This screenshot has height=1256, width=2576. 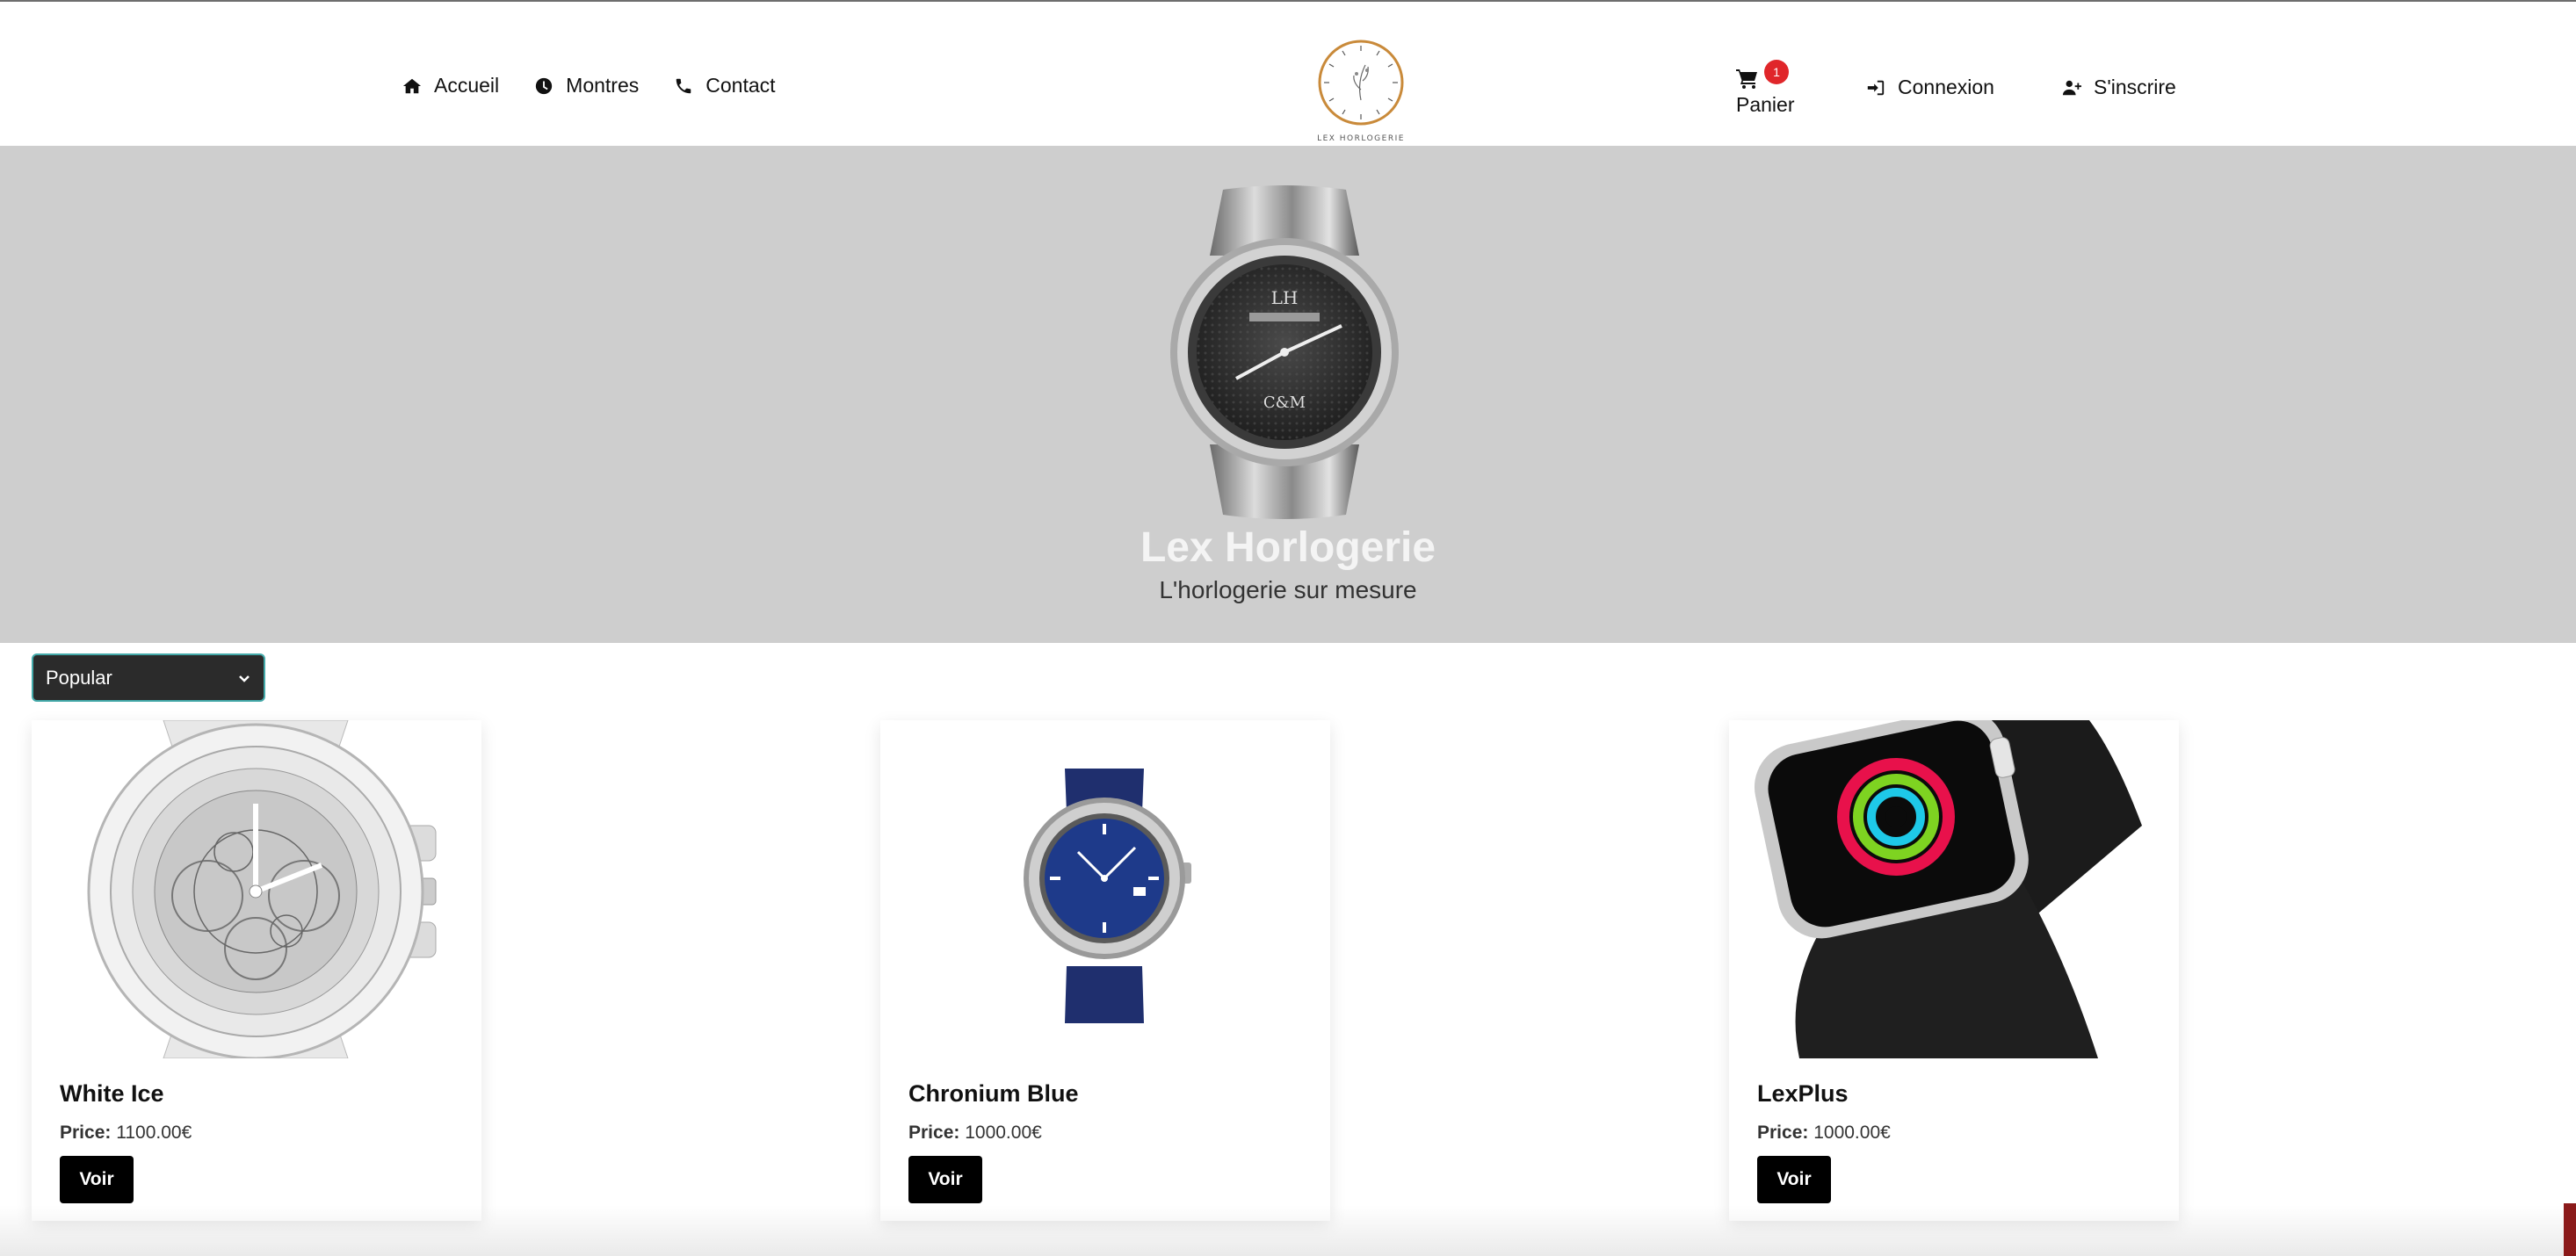 I want to click on lexplus-watch-image, so click(x=1954, y=889).